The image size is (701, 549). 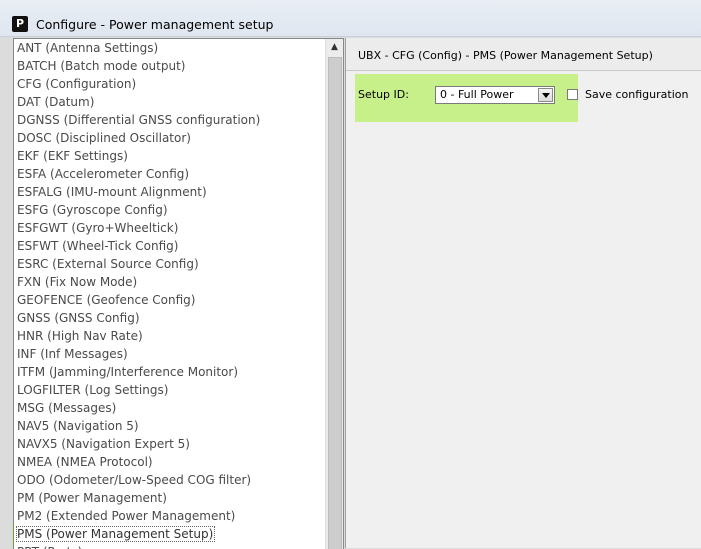 What do you see at coordinates (168, 546) in the screenshot?
I see `list-item: PRT (Ports)` at bounding box center [168, 546].